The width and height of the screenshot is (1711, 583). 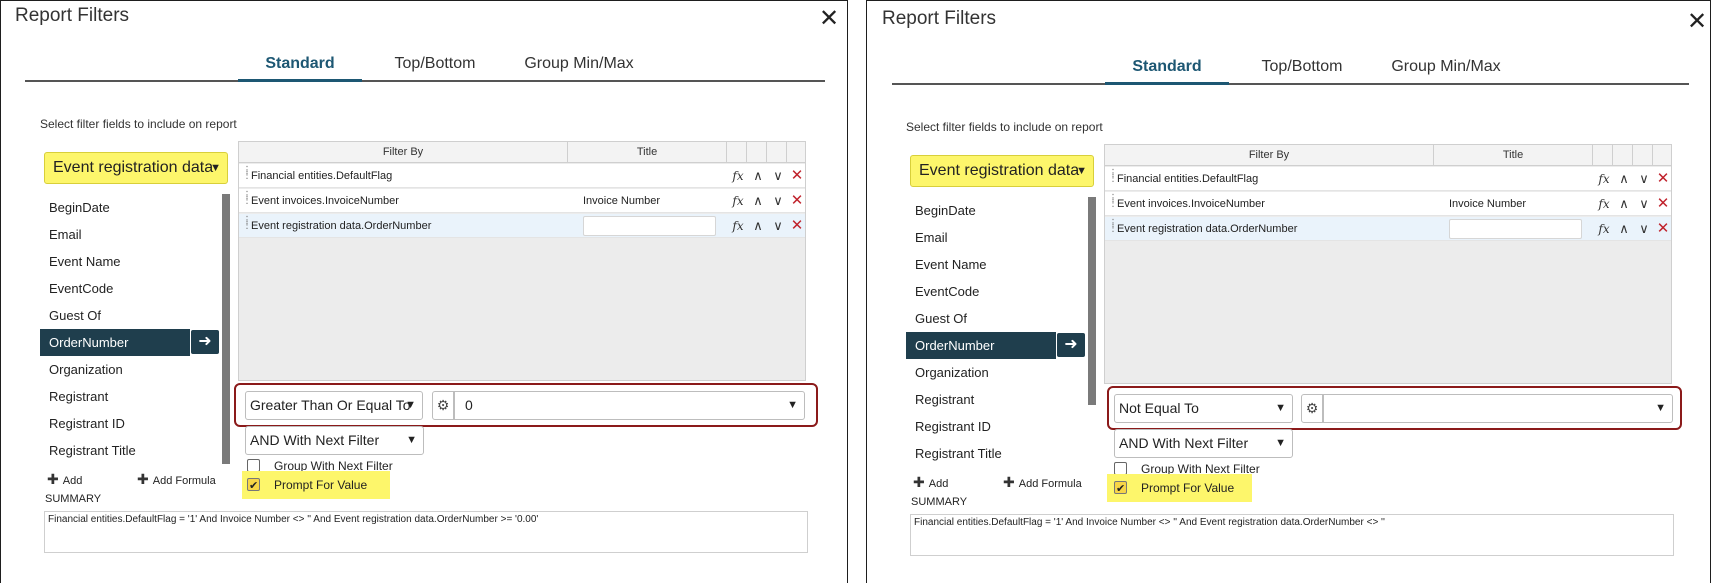 What do you see at coordinates (322, 176) in the screenshot?
I see `filter-field: Financial entities.DefaultFlag` at bounding box center [322, 176].